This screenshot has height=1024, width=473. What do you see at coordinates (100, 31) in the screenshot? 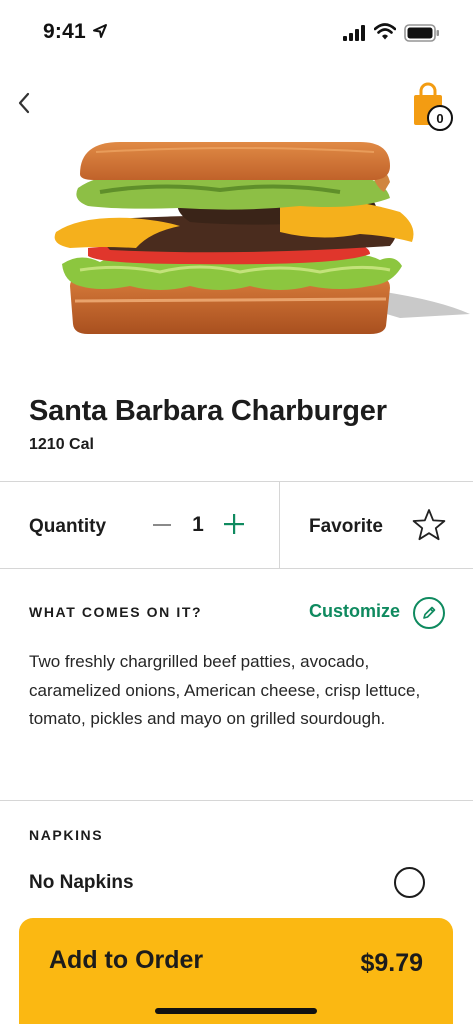
I see `location-arrow-icon` at bounding box center [100, 31].